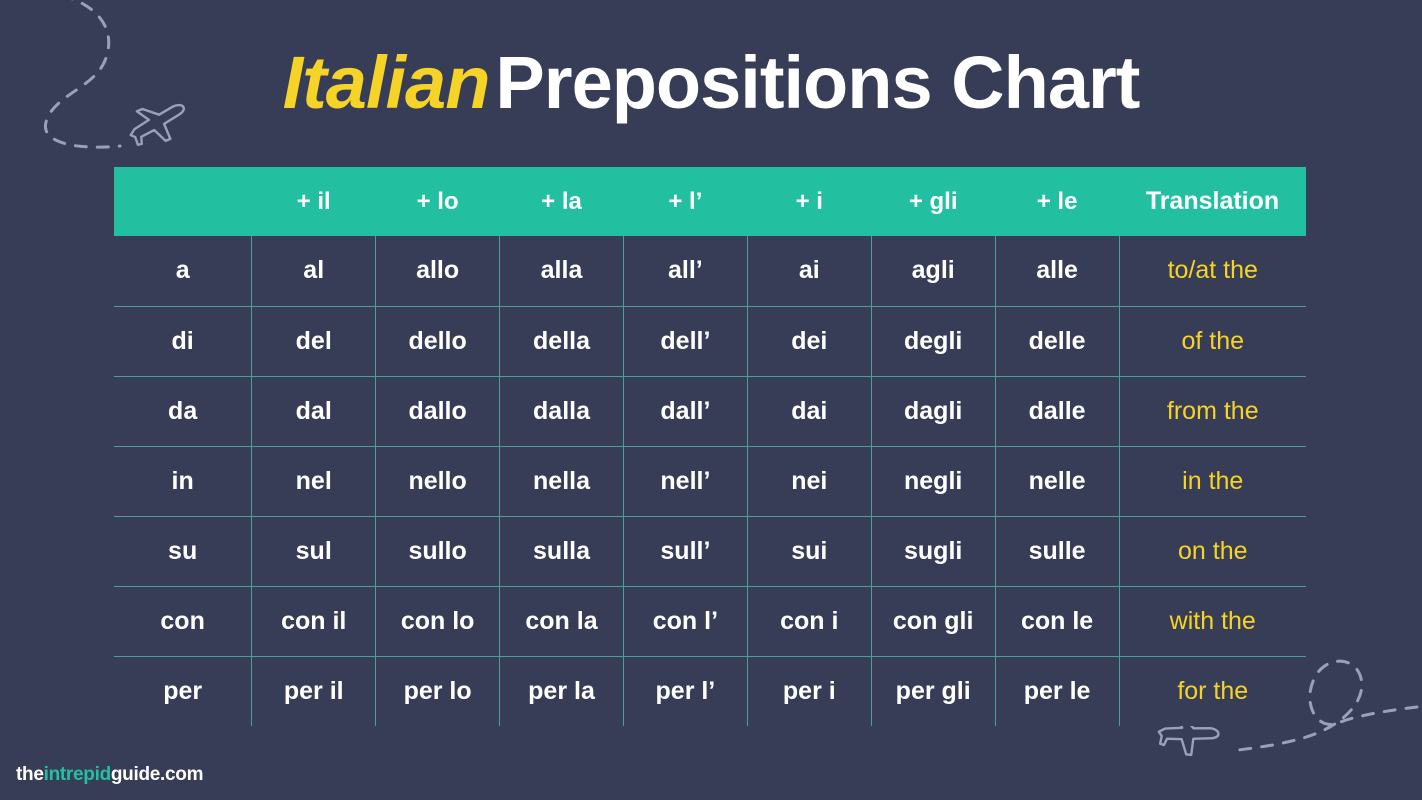  What do you see at coordinates (1212, 201) in the screenshot?
I see `column-header-translation: Translation` at bounding box center [1212, 201].